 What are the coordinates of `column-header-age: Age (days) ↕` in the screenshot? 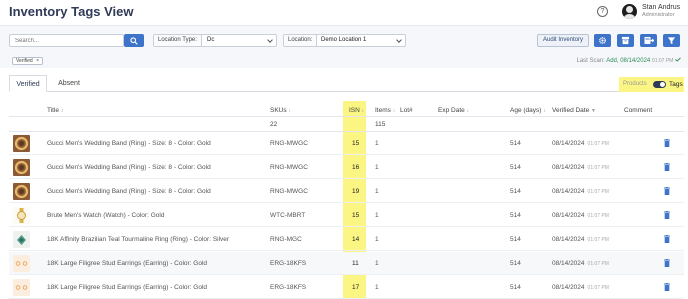 It's located at (528, 110).